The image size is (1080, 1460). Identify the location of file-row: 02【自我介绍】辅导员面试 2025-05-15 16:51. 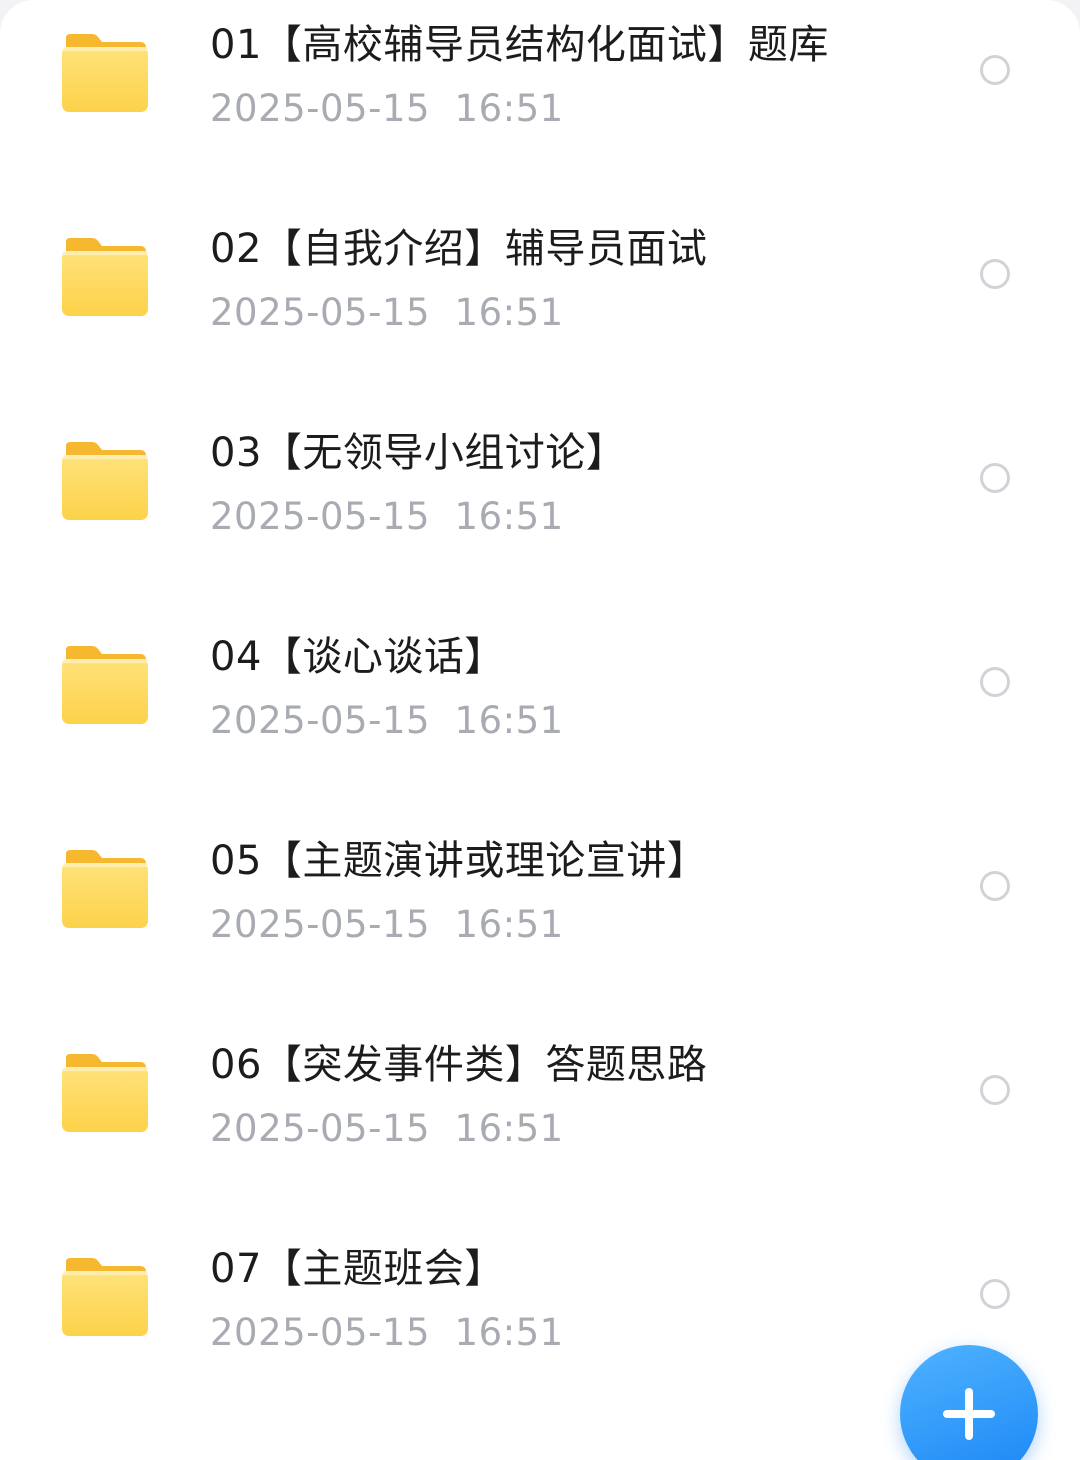
(540, 306).